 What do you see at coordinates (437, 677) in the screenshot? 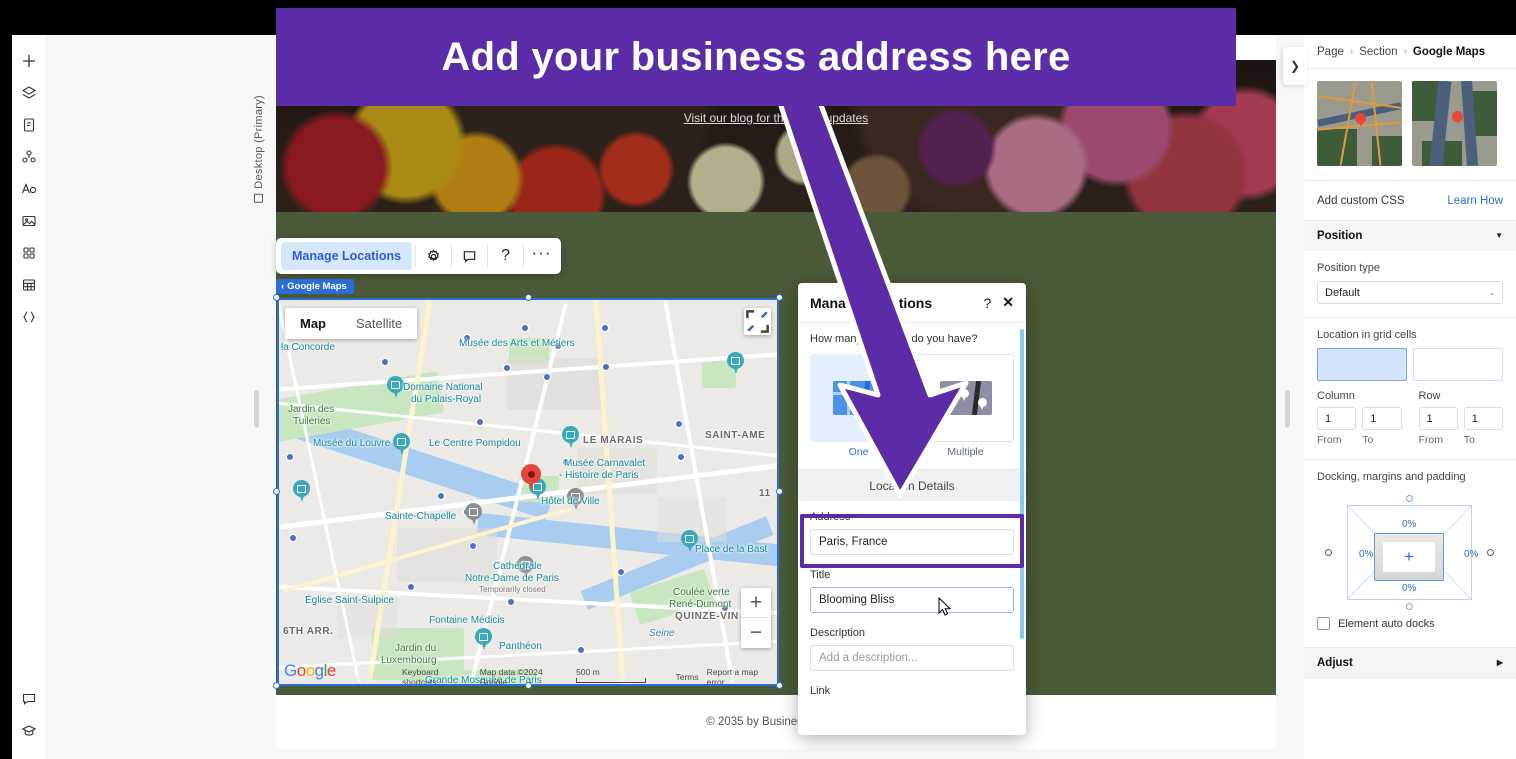
I see `keyboard-shortcuts-link: Keyboard shortcuts` at bounding box center [437, 677].